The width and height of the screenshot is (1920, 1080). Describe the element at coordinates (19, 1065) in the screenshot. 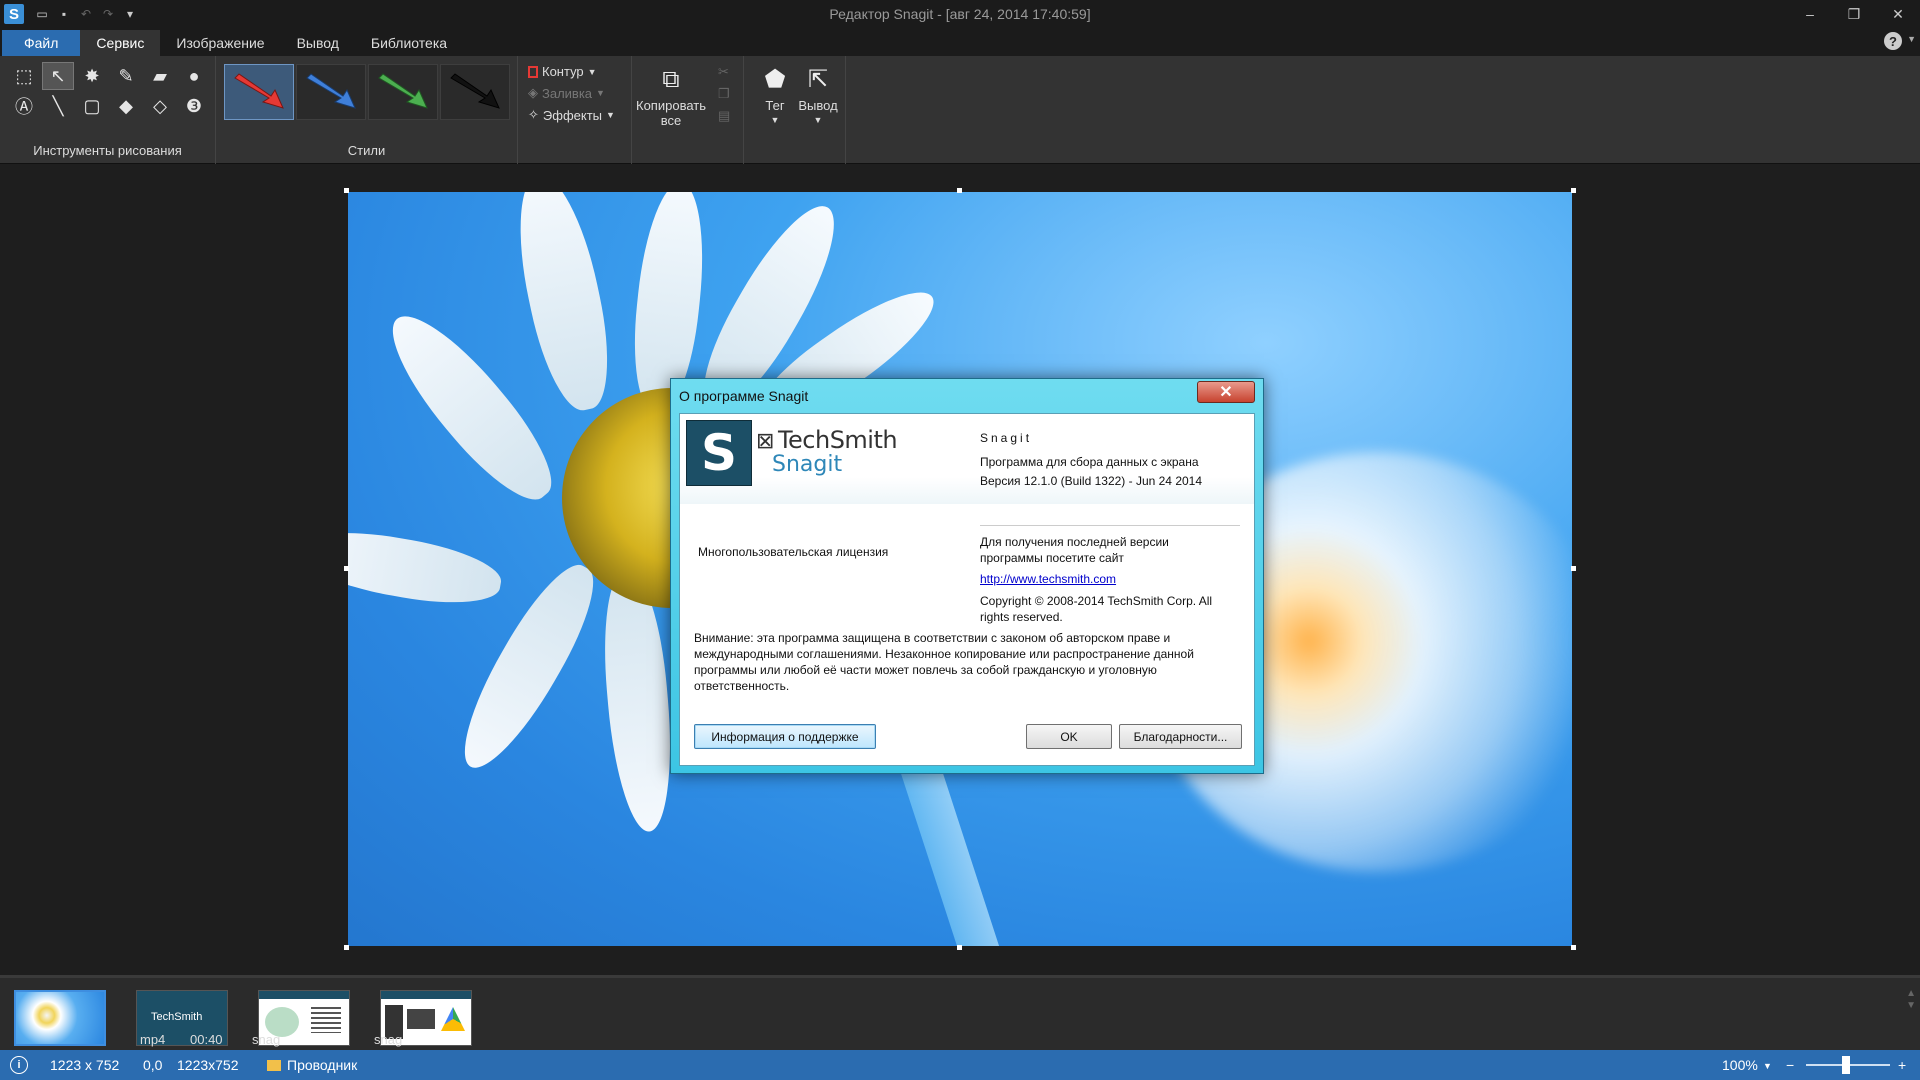

I see `info-icon: i` at that location.